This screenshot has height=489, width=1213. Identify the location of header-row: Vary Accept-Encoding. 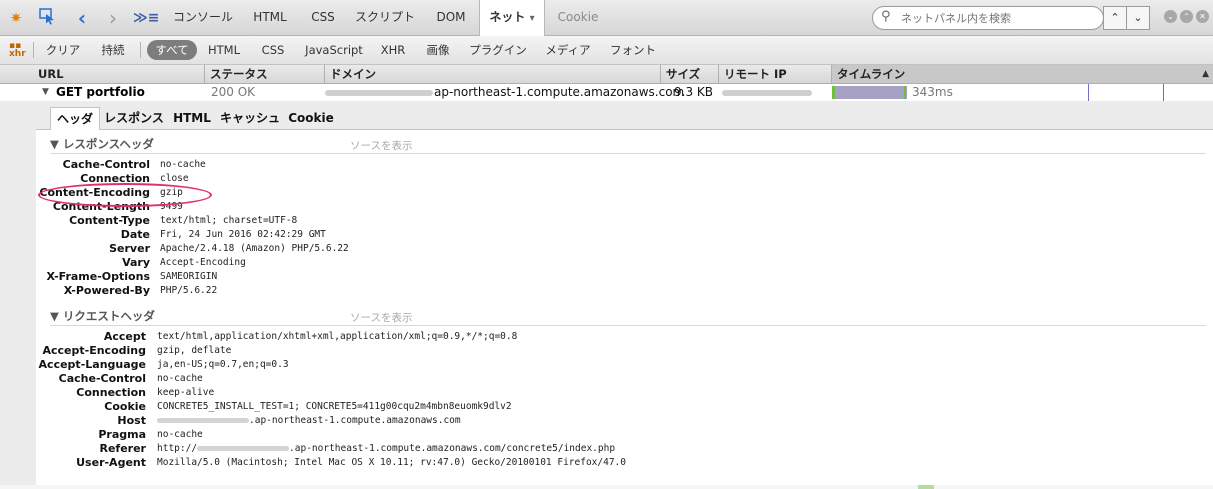
(621, 263).